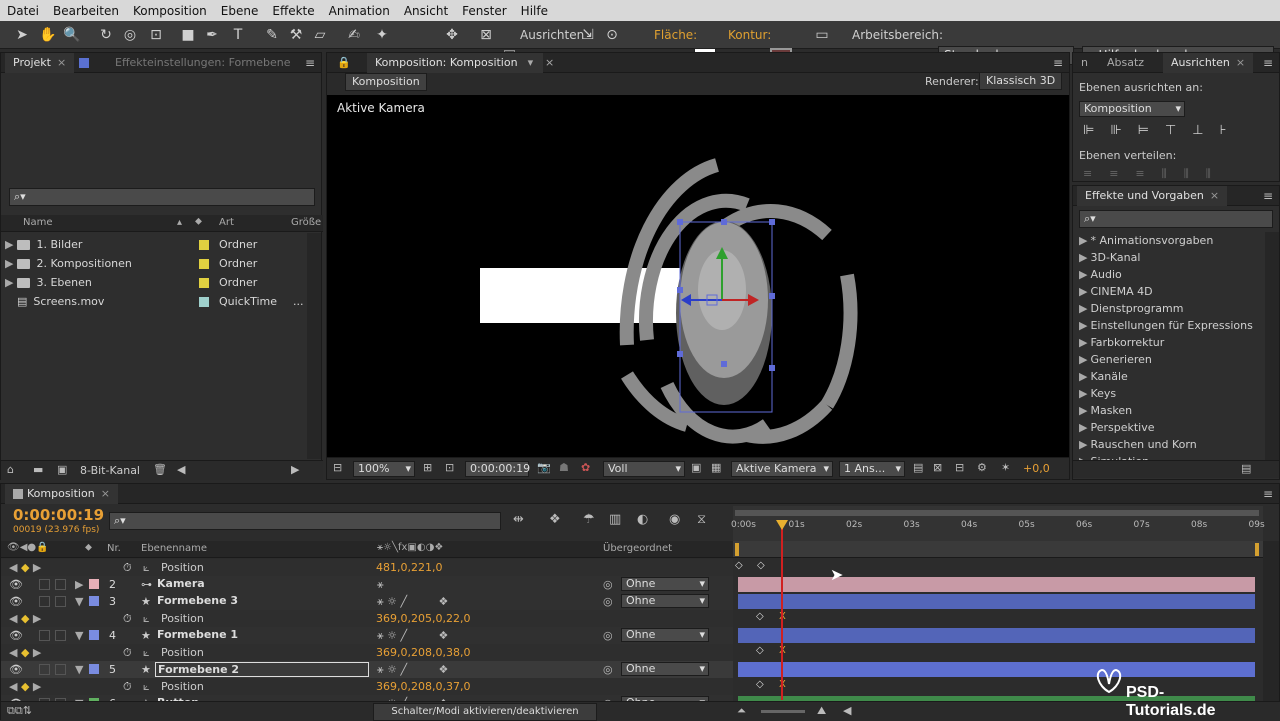 The width and height of the screenshot is (1280, 721). What do you see at coordinates (62, 469) in the screenshot?
I see `new-comp-icon: ▣` at bounding box center [62, 469].